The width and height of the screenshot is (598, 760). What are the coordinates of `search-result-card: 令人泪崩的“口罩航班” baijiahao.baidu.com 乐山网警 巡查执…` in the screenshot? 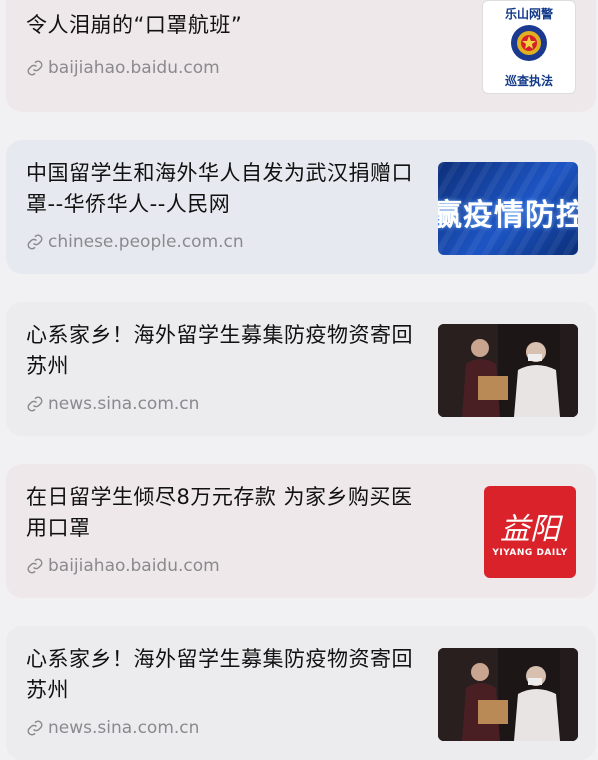 It's located at (301, 56).